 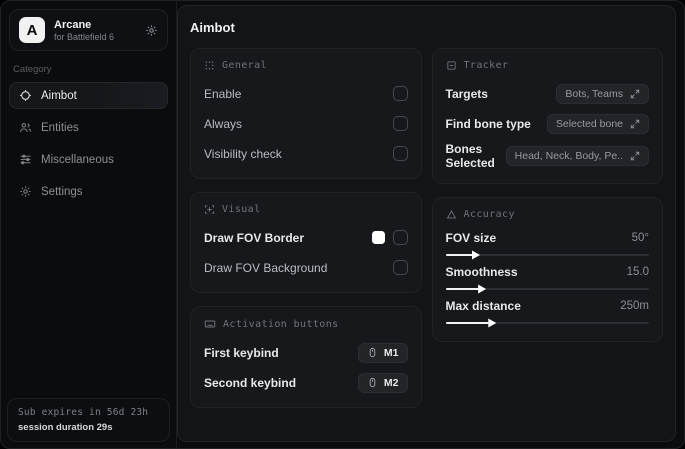 What do you see at coordinates (88, 95) in the screenshot?
I see `sidebar-item-aimbot: Aimbot` at bounding box center [88, 95].